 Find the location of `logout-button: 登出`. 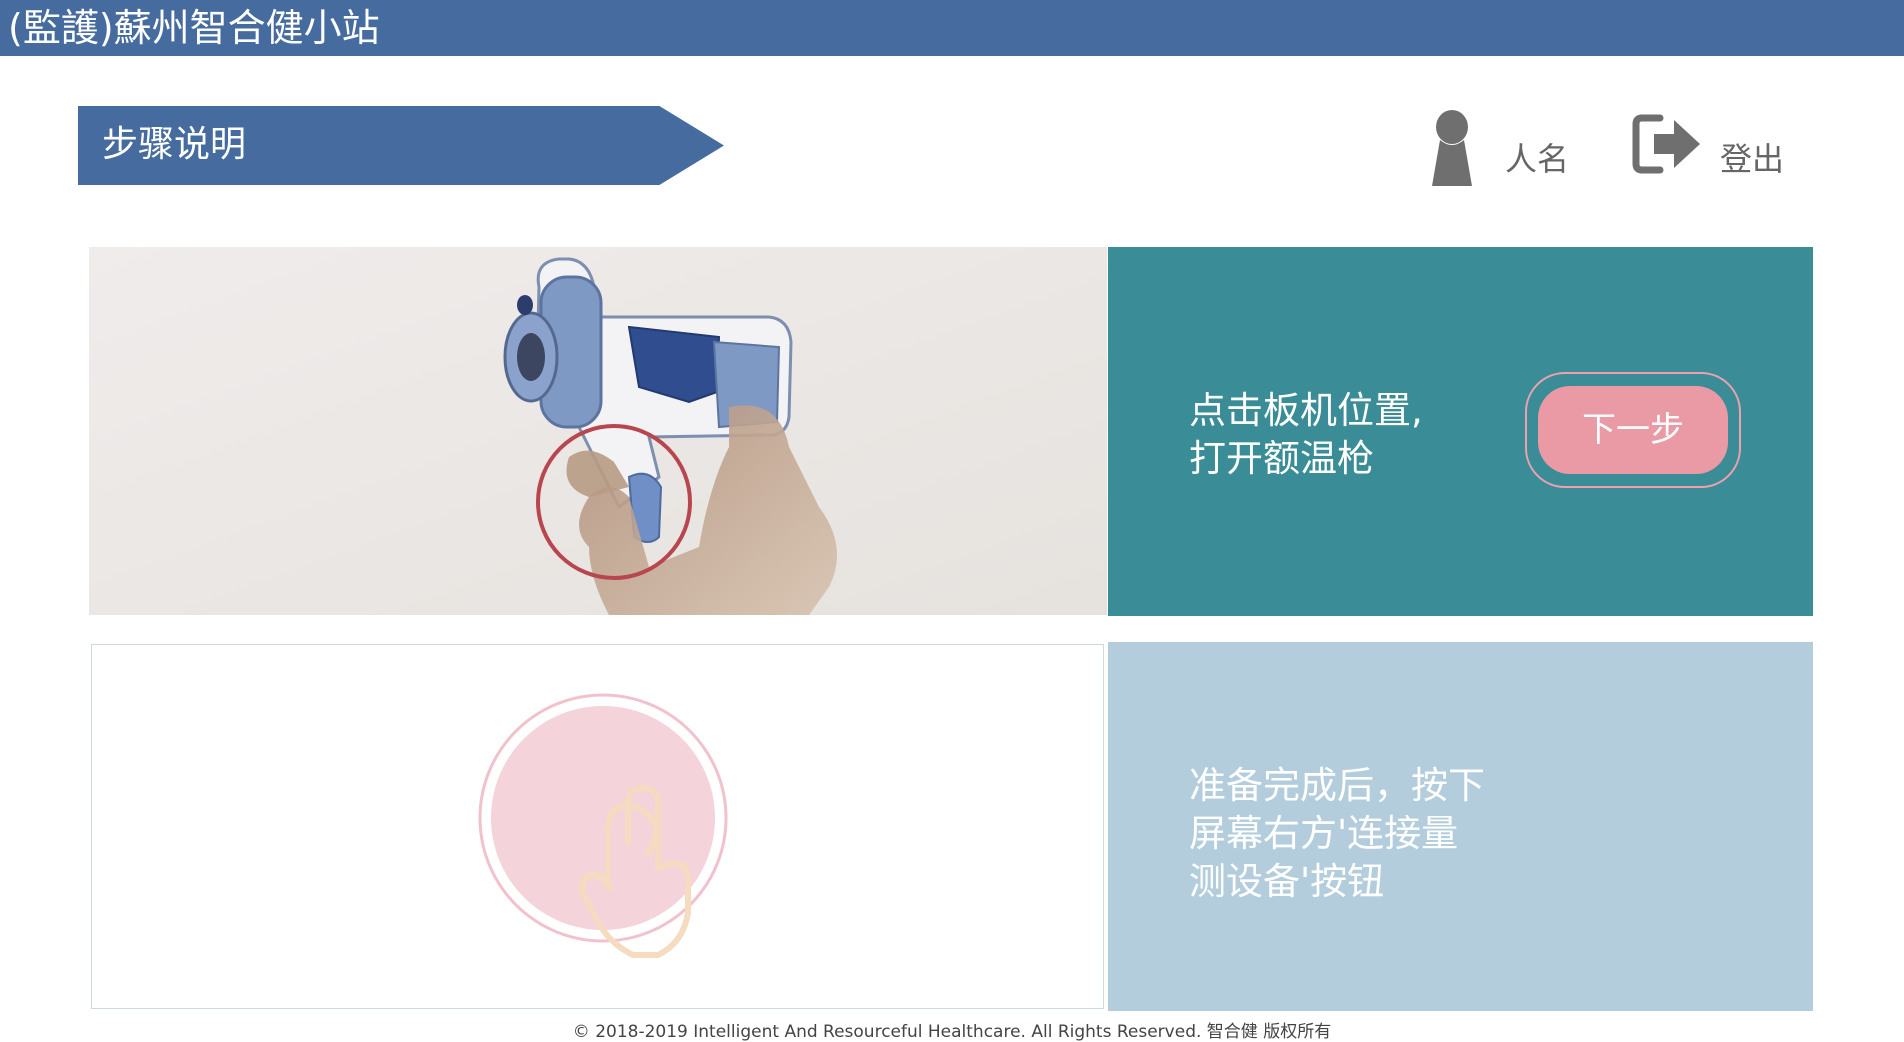

logout-button: 登出 is located at coordinates (1710, 152).